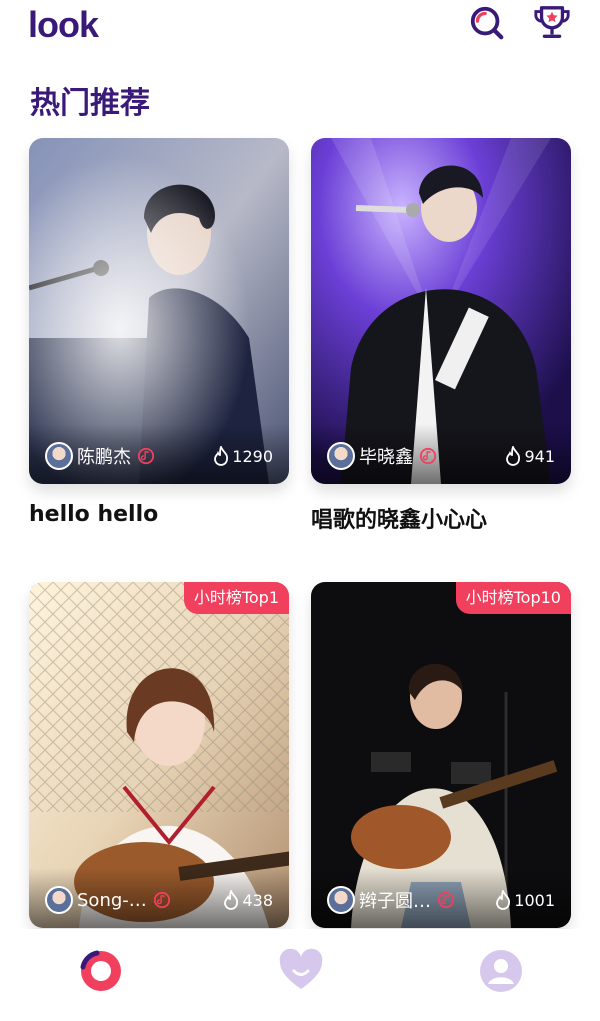  I want to click on card-title: hello hello, so click(159, 514).